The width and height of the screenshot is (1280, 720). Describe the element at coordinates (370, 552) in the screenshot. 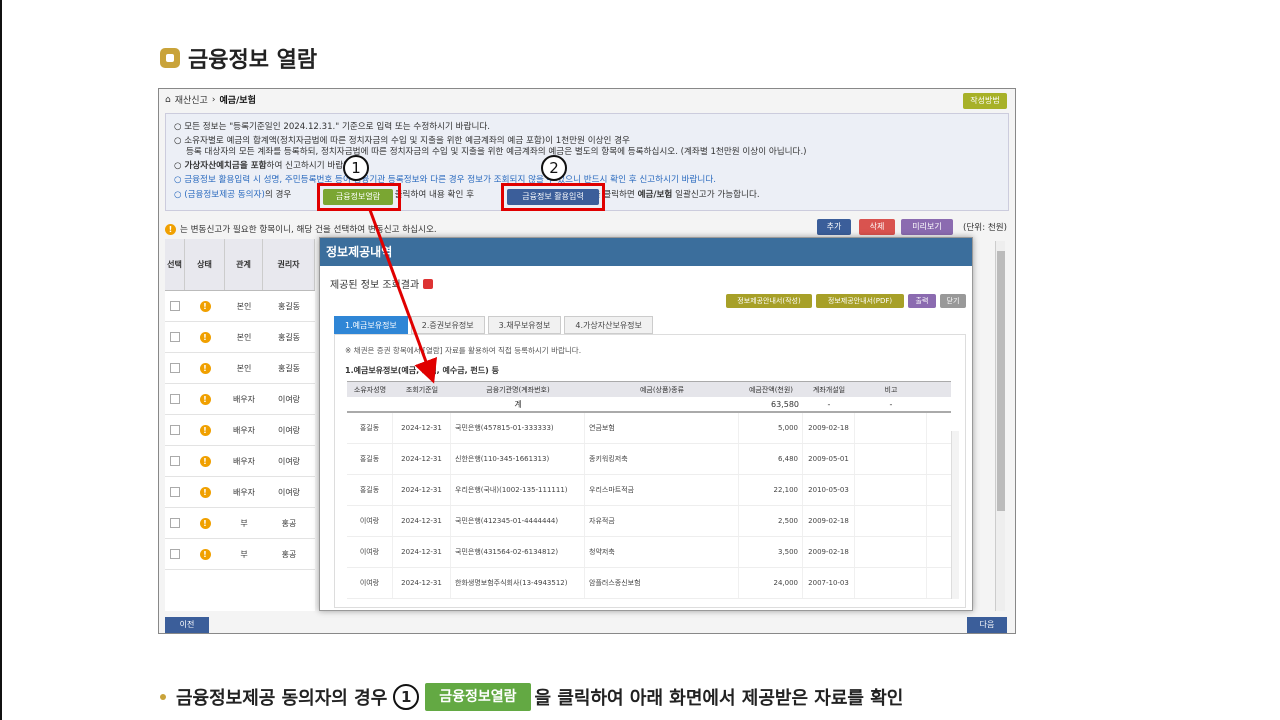

I see `cell-owner: 이여랑` at that location.